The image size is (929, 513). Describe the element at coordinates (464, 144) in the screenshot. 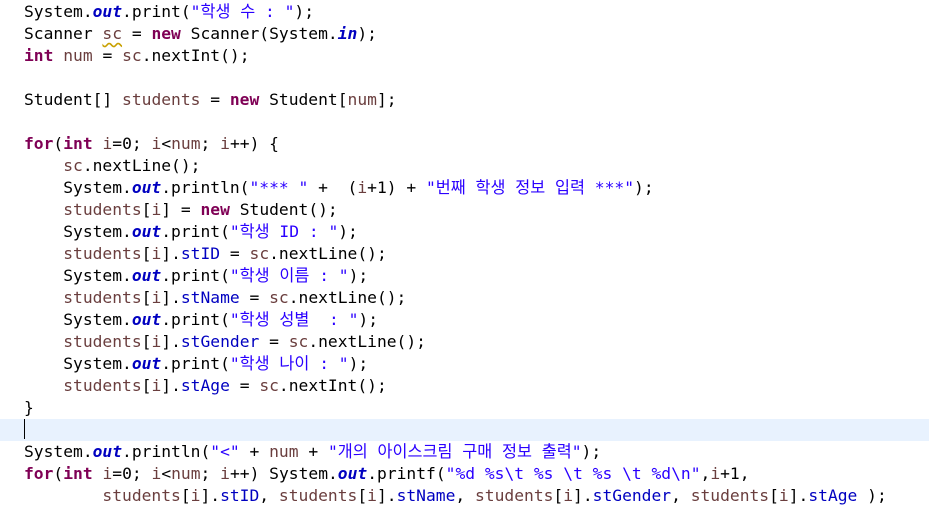

I see `code-line: for(int i=0; i<num; i++) {` at that location.